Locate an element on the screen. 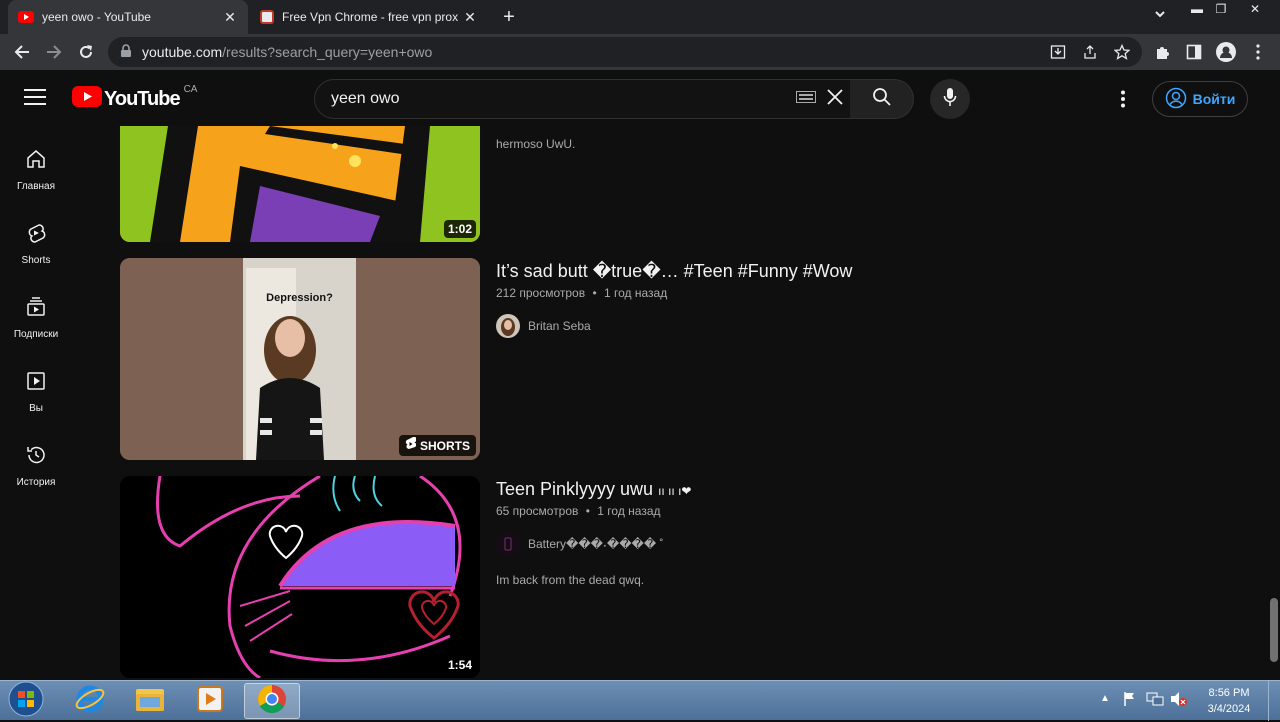 The height and width of the screenshot is (722, 1280). view-count: 65 просмотров is located at coordinates (537, 511).